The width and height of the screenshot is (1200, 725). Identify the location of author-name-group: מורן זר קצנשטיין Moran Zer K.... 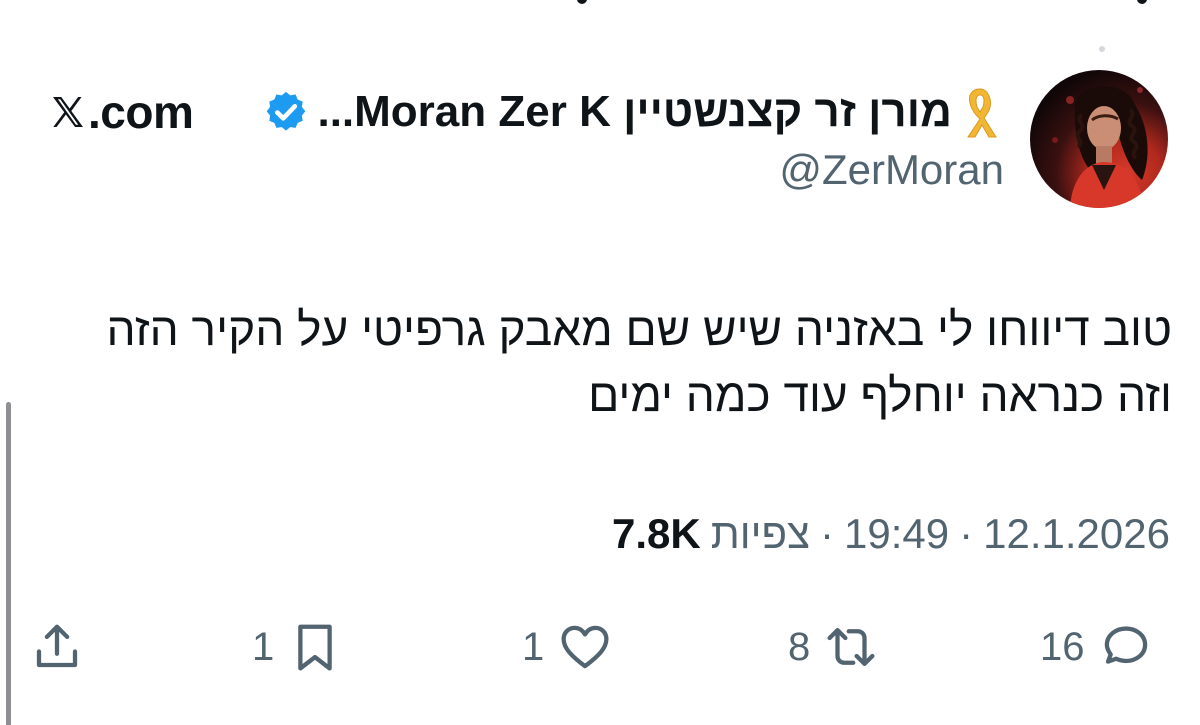
(631, 112).